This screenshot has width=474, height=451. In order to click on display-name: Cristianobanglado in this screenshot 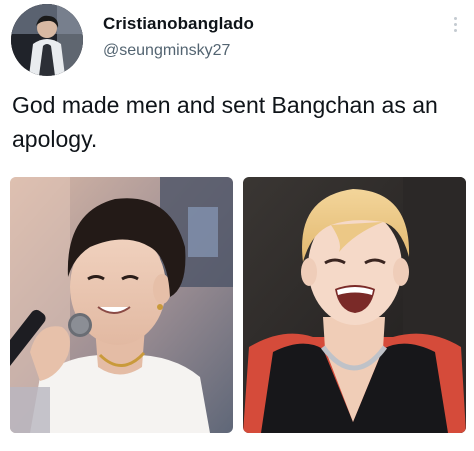, I will do `click(178, 24)`.